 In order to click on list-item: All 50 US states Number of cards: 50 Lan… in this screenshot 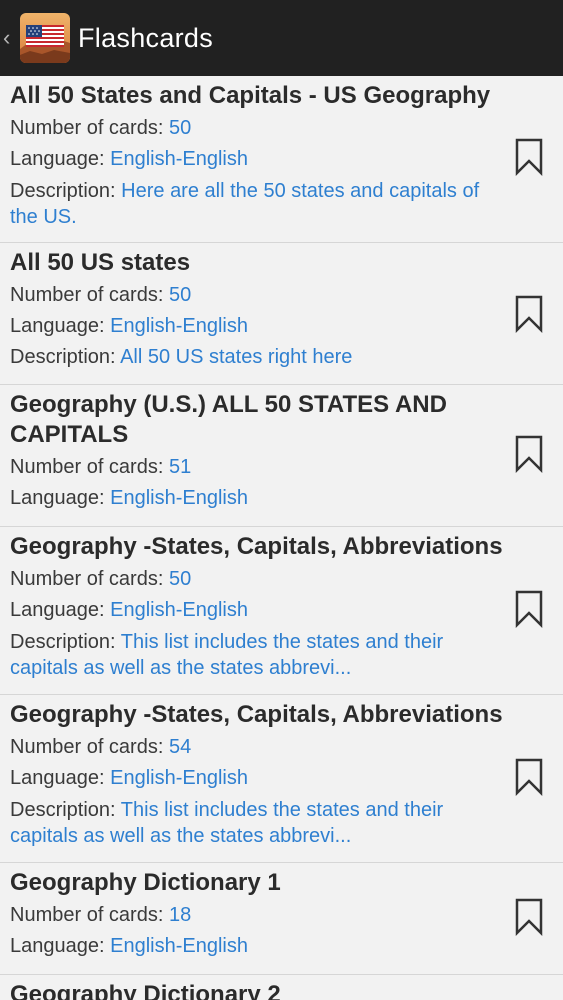, I will do `click(281, 314)`.